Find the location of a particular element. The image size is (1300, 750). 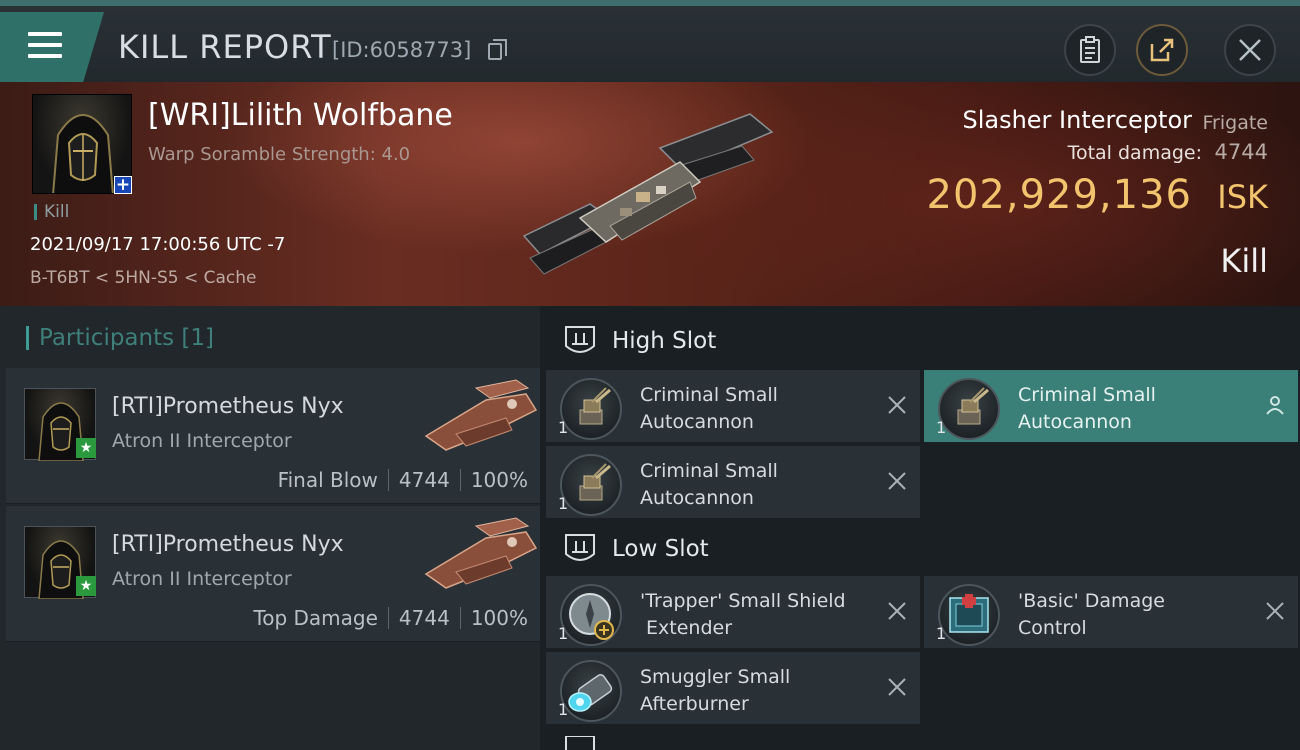

warp-scramble-strength: Warp Soramble Strength: 4.0 is located at coordinates (279, 154).